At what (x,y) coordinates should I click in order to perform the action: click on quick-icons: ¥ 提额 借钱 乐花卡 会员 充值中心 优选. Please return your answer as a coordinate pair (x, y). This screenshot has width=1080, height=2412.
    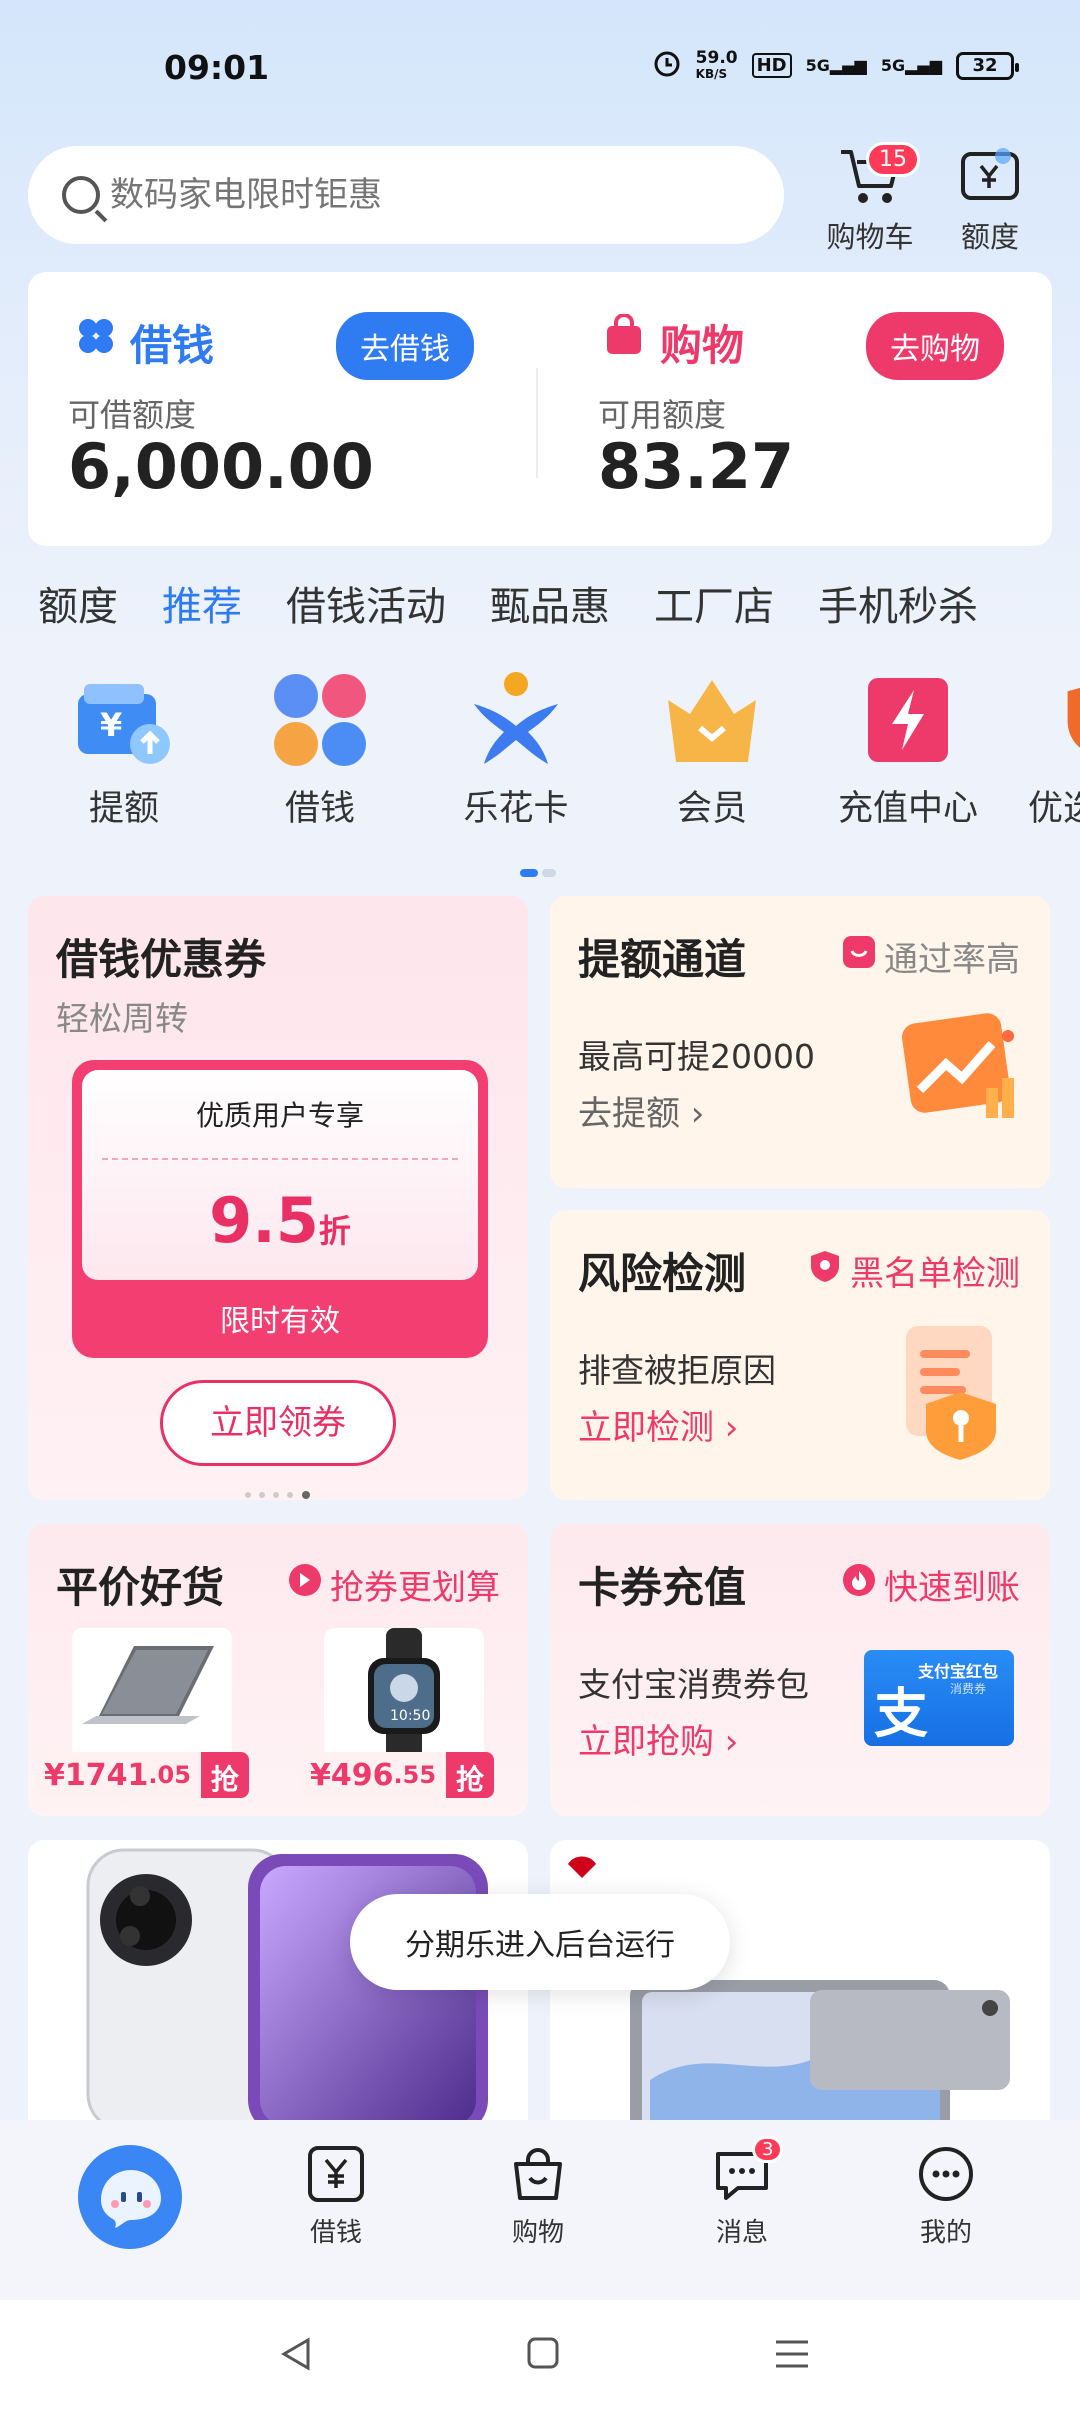
    Looking at the image, I should click on (540, 760).